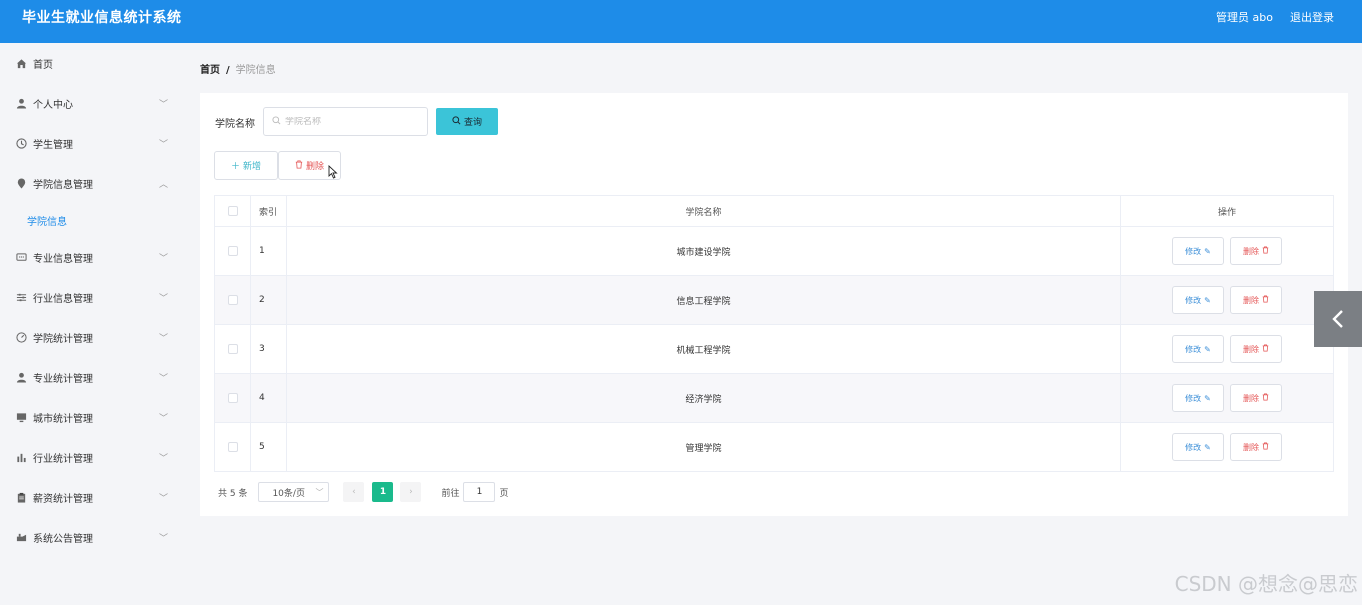  I want to click on gauge-icon, so click(21, 337).